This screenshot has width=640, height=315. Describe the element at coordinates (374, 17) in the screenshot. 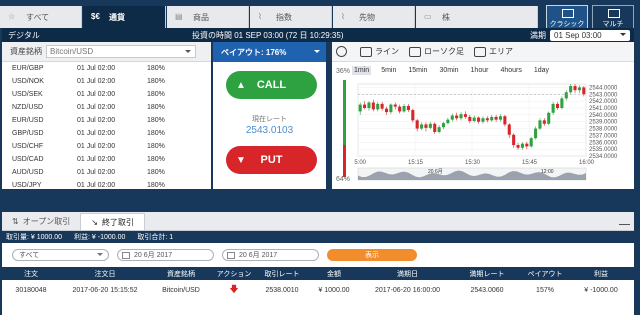

I see `tab-futures: ⌇ 先物` at that location.